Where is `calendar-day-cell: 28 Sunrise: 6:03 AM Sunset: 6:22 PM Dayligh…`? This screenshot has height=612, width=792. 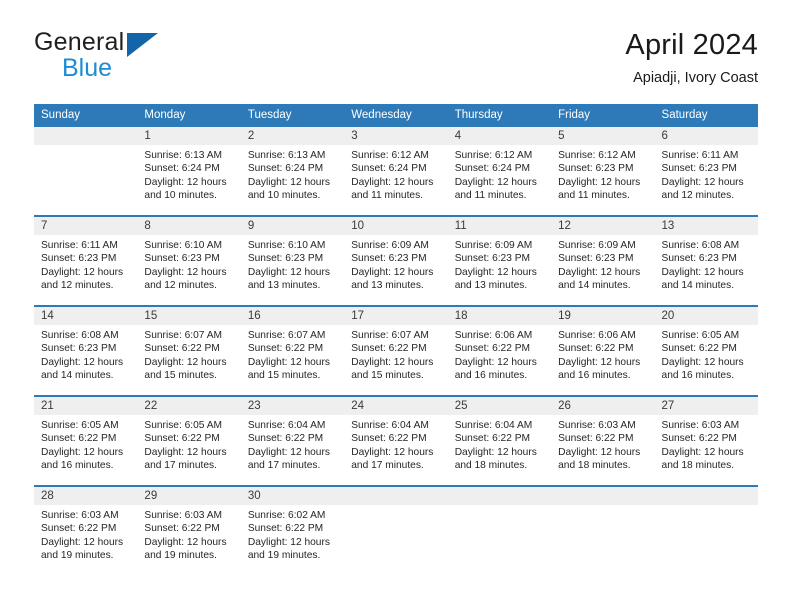 calendar-day-cell: 28 Sunrise: 6:03 AM Sunset: 6:22 PM Dayligh… is located at coordinates (86, 530).